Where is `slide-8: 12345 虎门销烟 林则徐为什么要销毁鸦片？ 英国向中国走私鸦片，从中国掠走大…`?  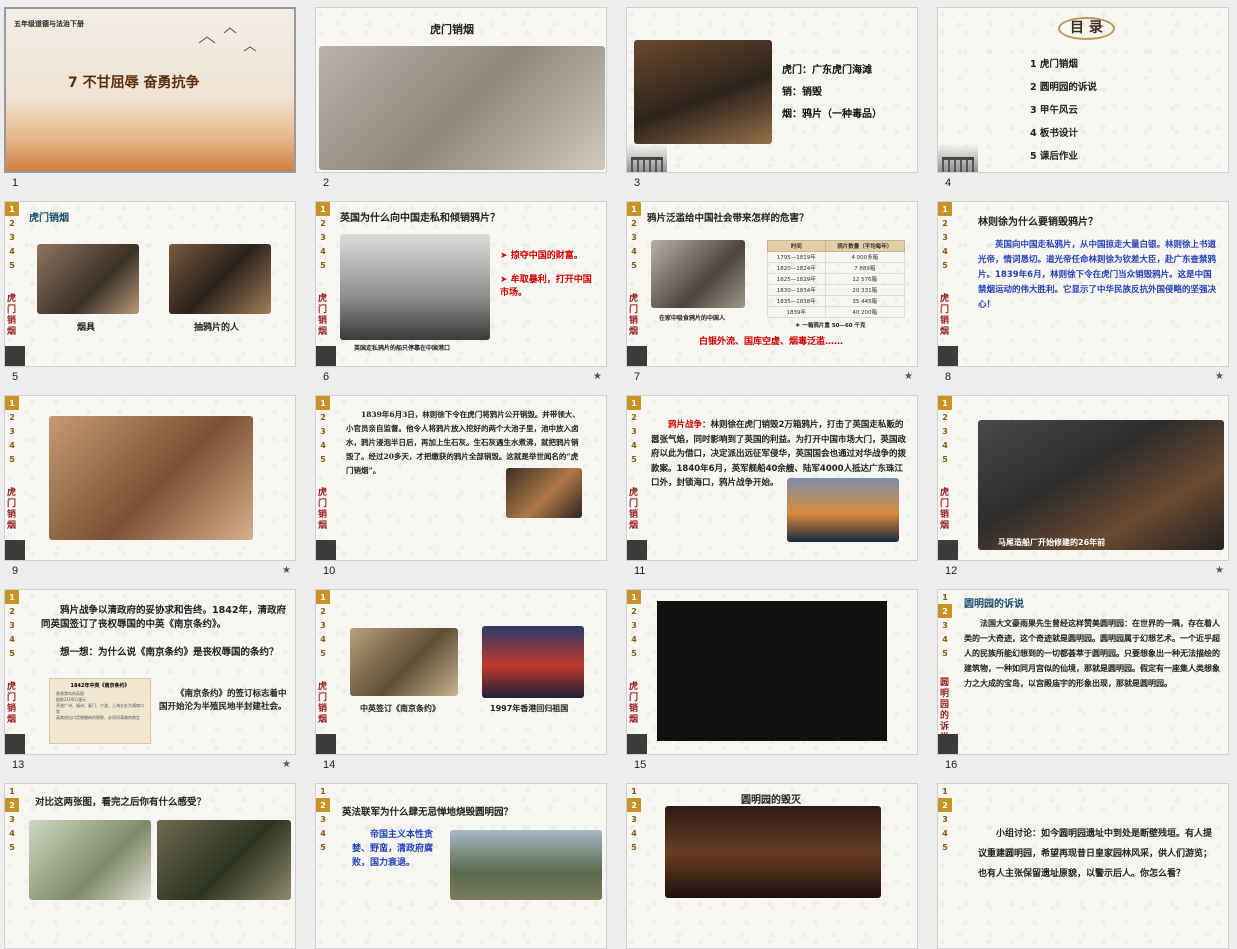 slide-8: 12345 虎门销烟 林则徐为什么要销毁鸦片？ 英国向中国走私鸦片，从中国掠走大… is located at coordinates (1083, 284).